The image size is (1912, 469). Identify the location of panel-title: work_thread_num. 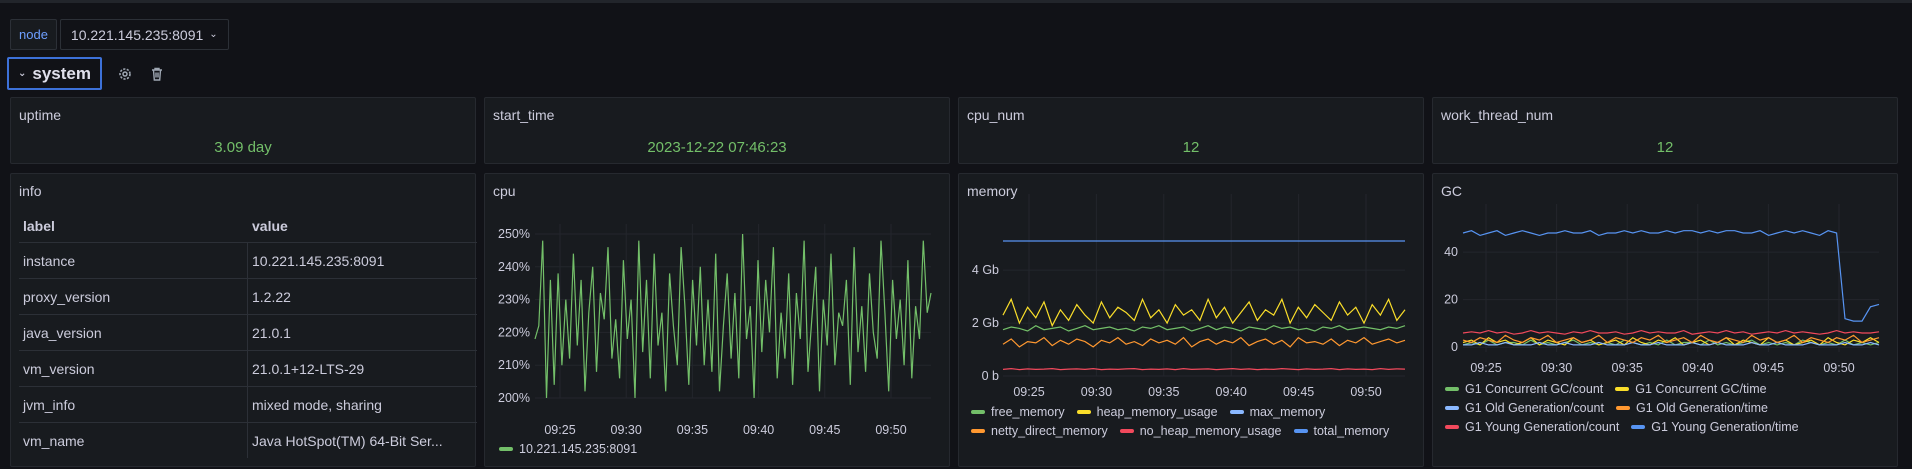
(1497, 115).